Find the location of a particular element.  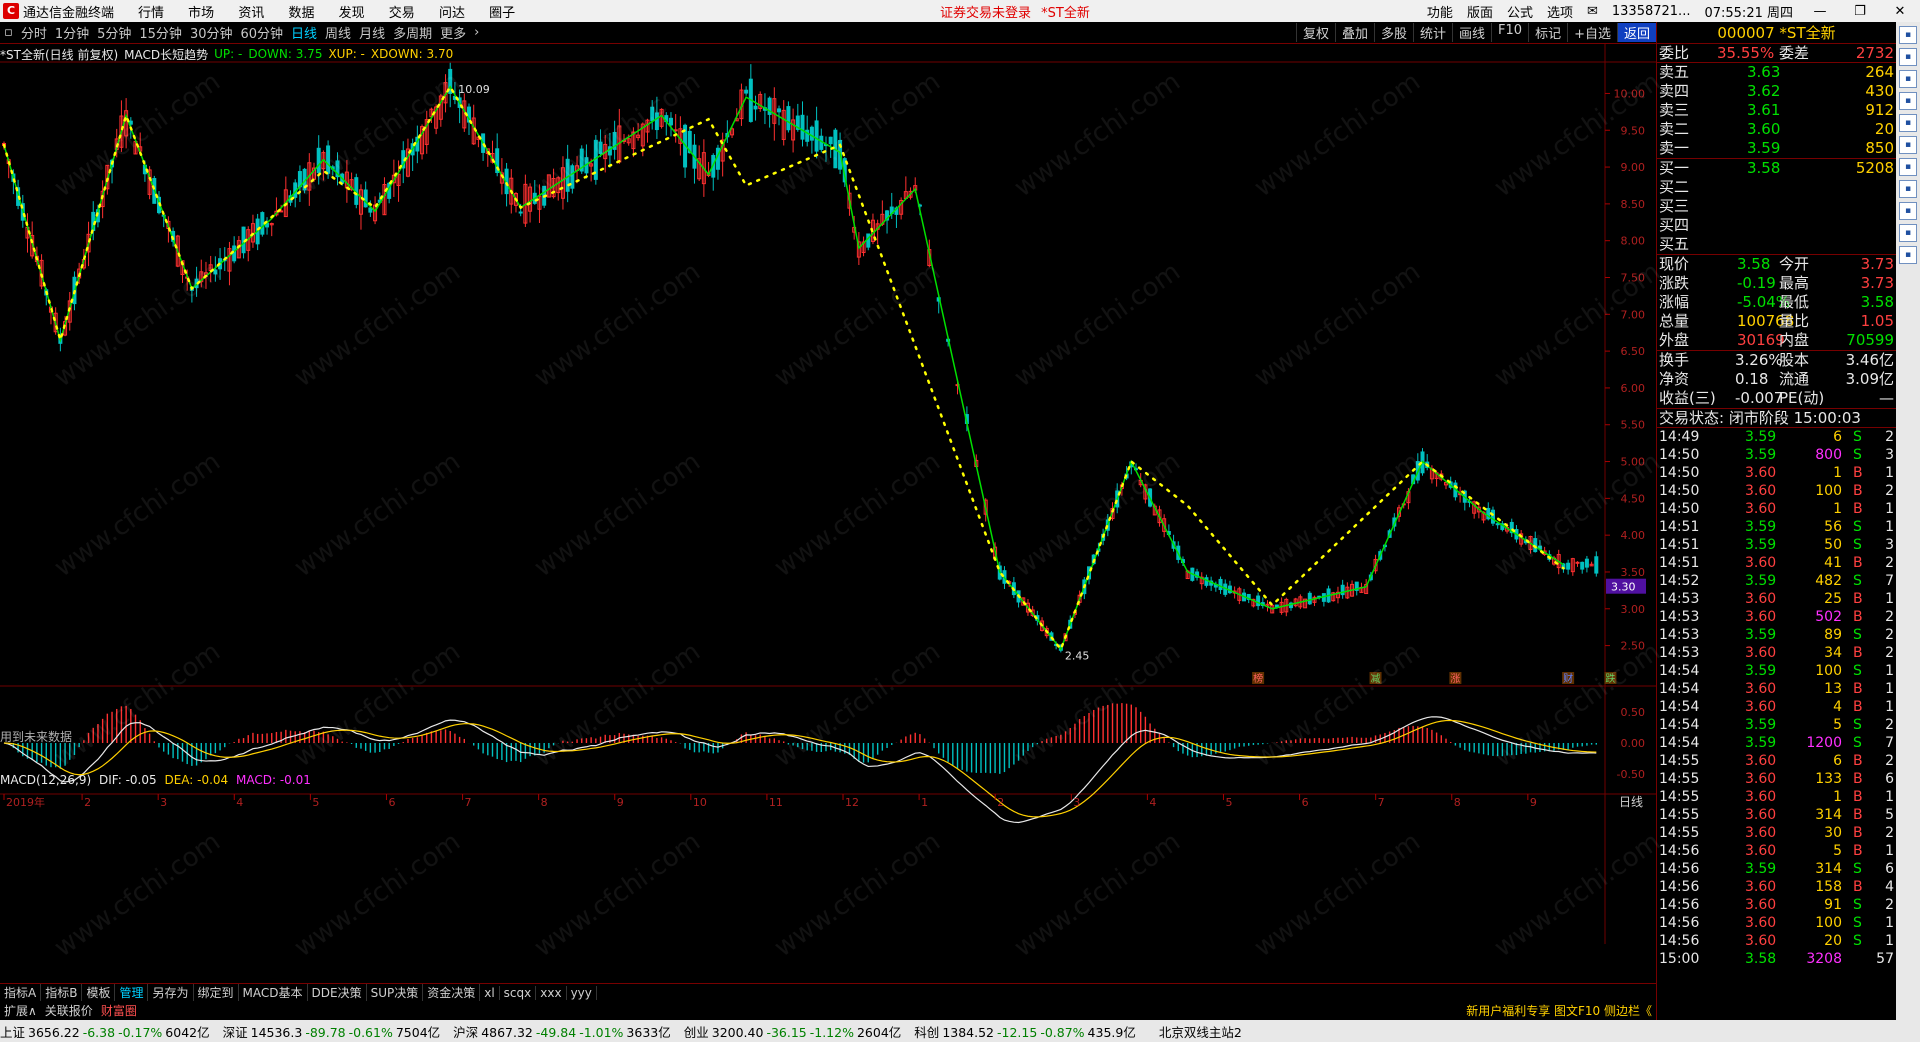

tick-count: 2 is located at coordinates (1889, 437).